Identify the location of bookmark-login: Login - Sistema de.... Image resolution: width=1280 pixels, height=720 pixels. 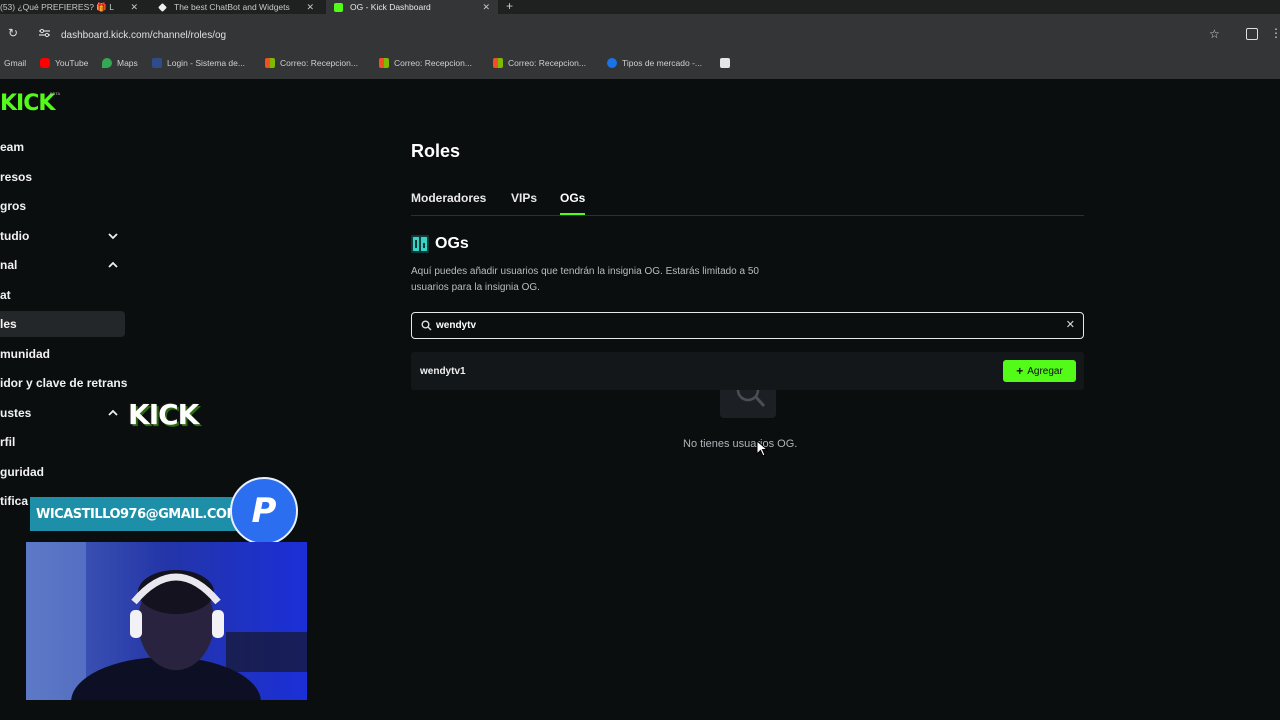
(198, 63).